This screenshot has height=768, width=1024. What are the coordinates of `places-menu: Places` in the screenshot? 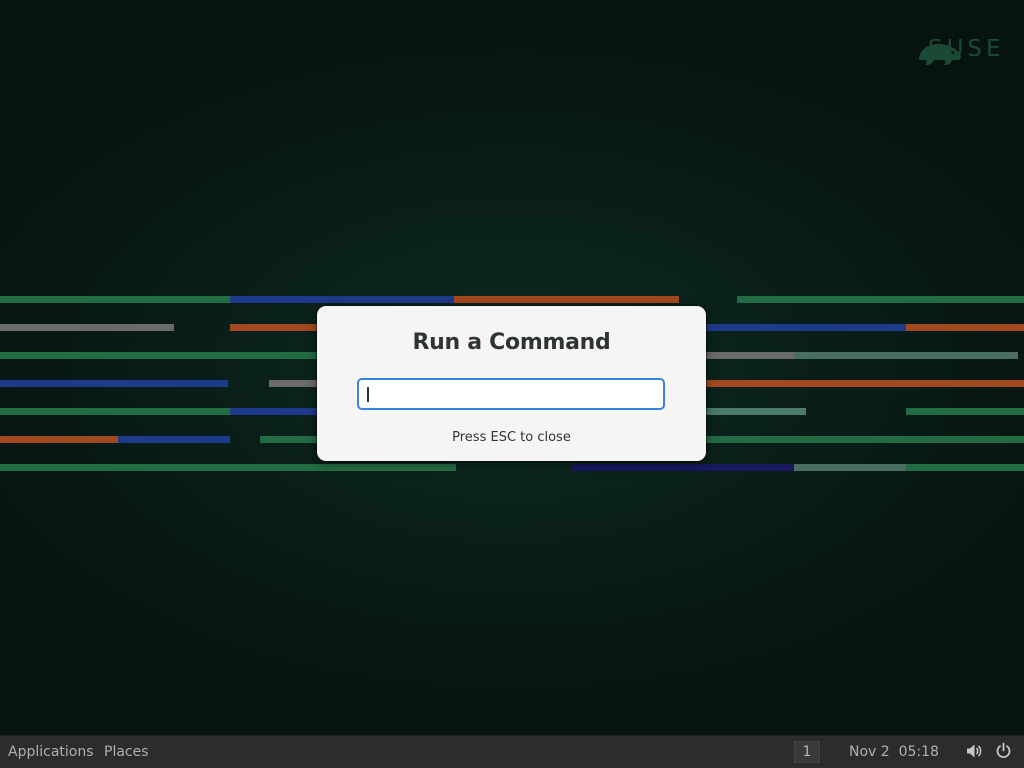 It's located at (126, 752).